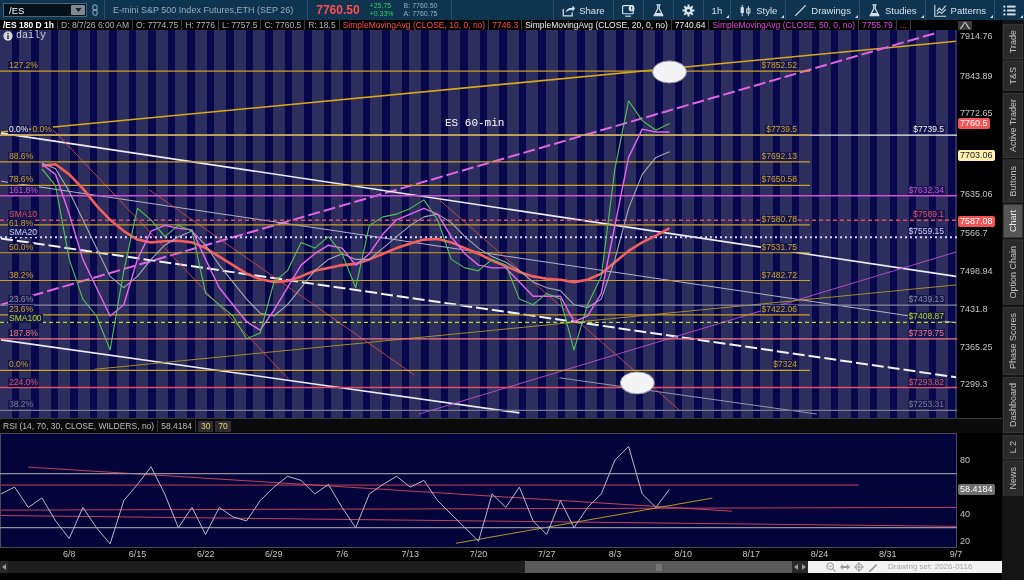 This screenshot has width=1024, height=580. I want to click on price-label: $7439.13, so click(926, 300).